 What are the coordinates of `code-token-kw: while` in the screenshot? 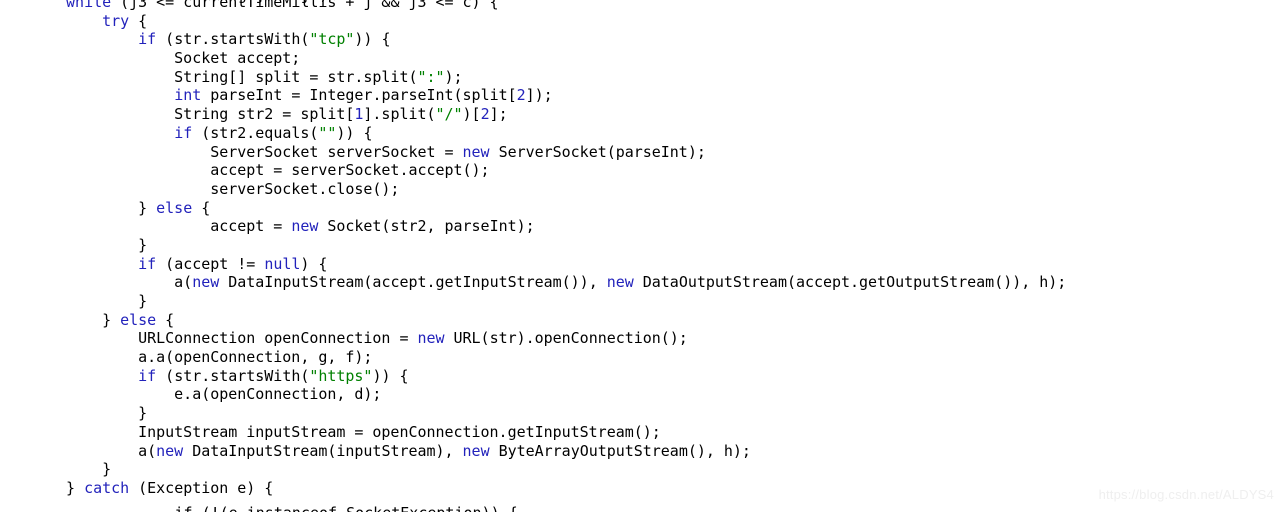 It's located at (89, 5).